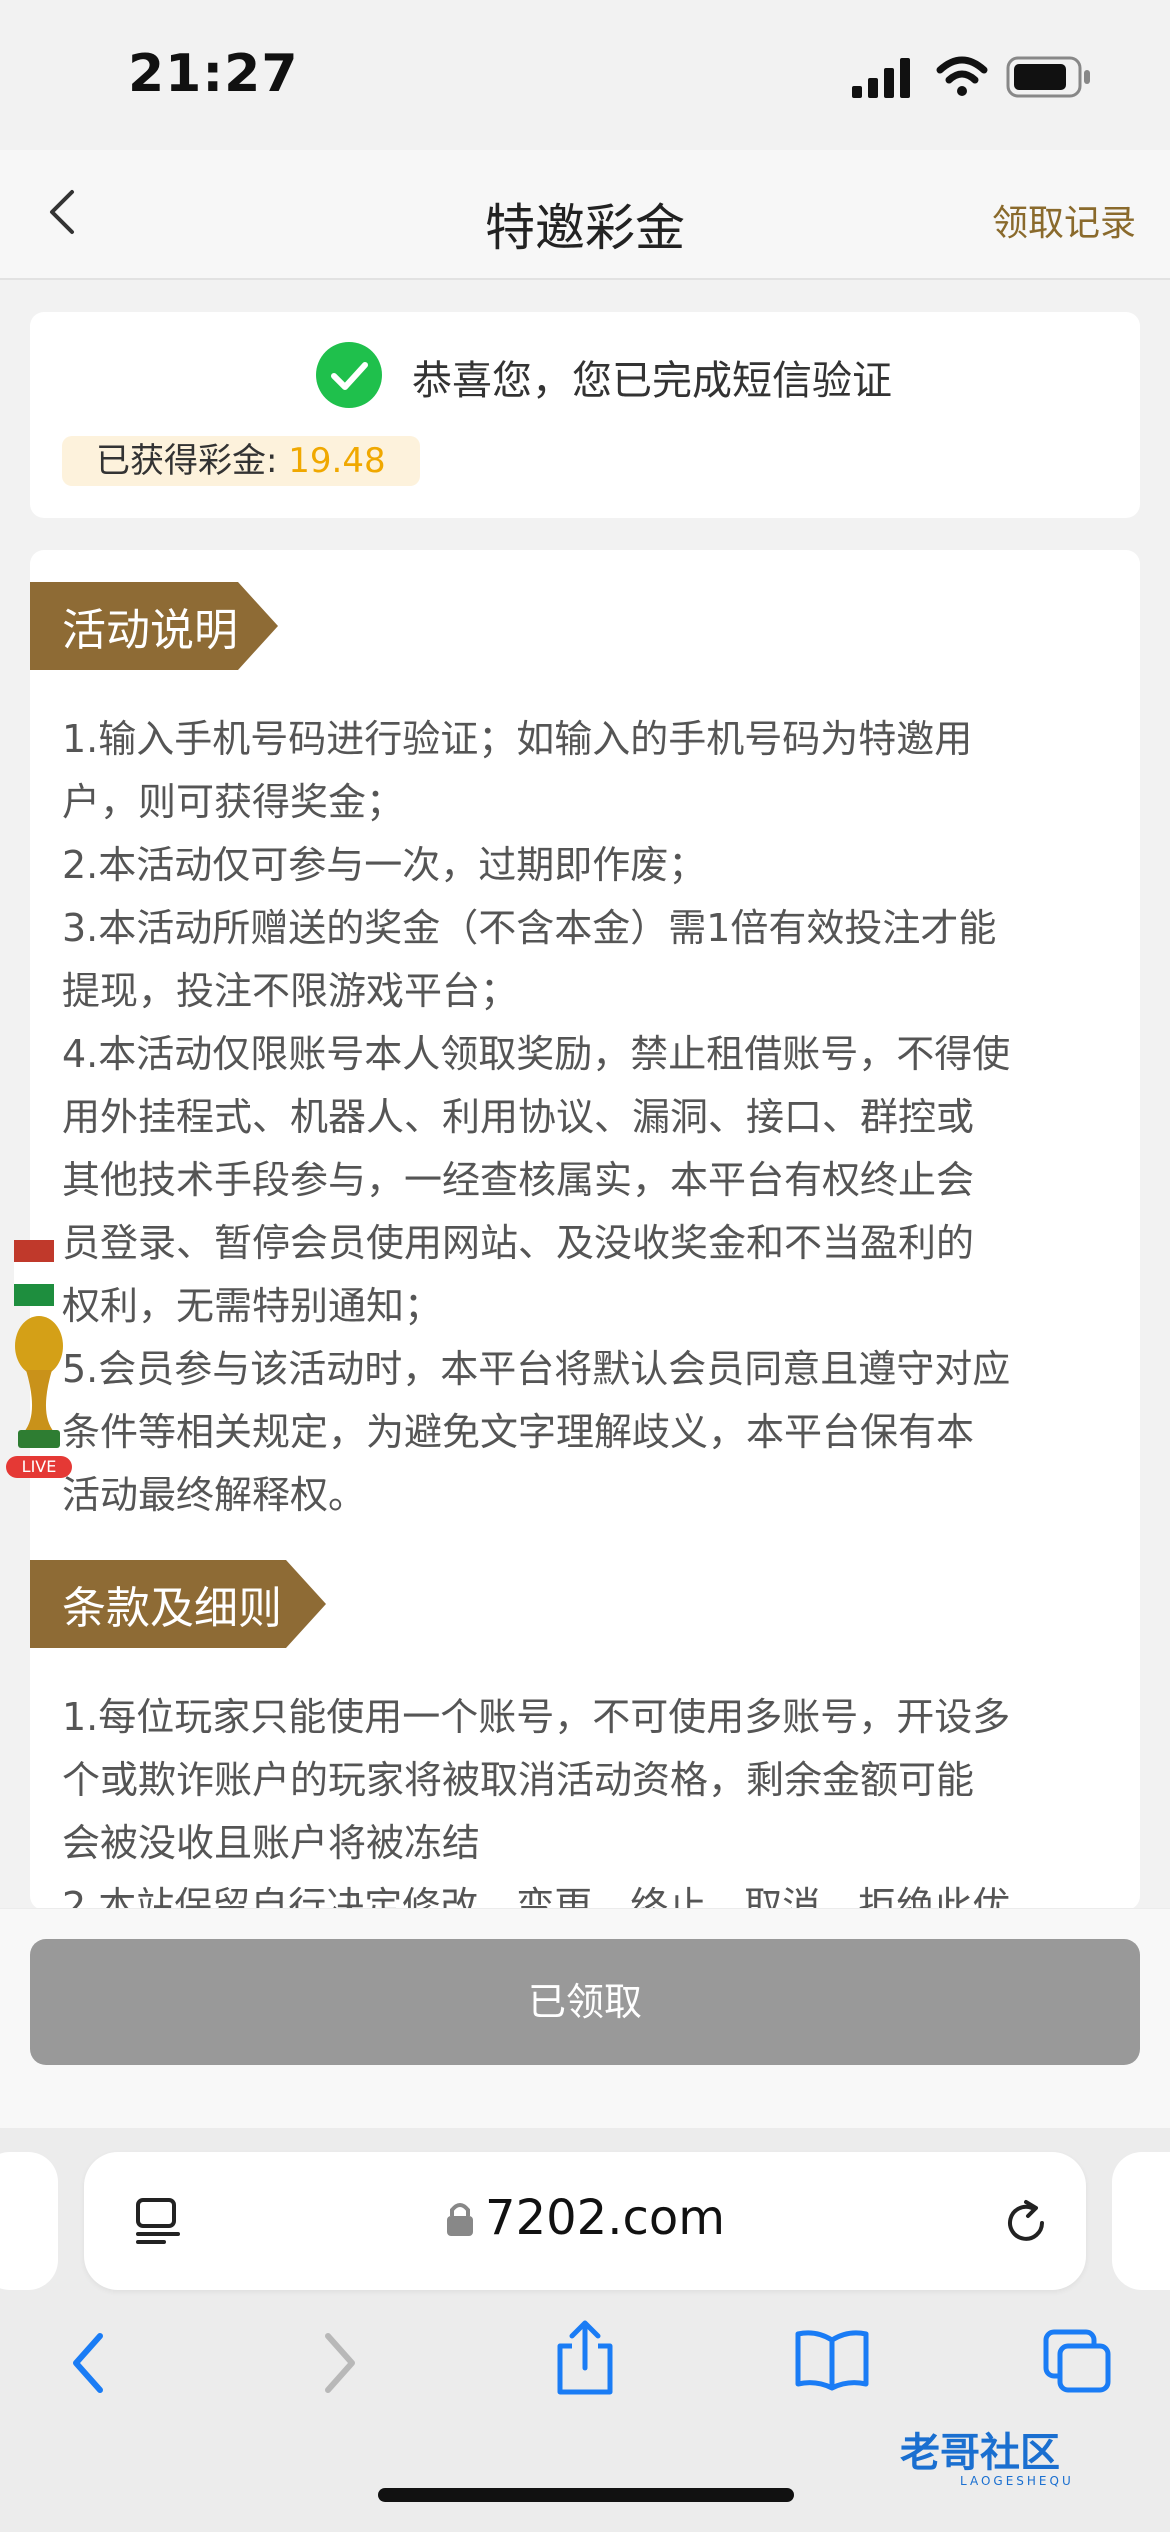  Describe the element at coordinates (518, 1117) in the screenshot. I see `text-line: 用外挂程式、机器人、利用协议、漏洞、接口、群控或` at that location.